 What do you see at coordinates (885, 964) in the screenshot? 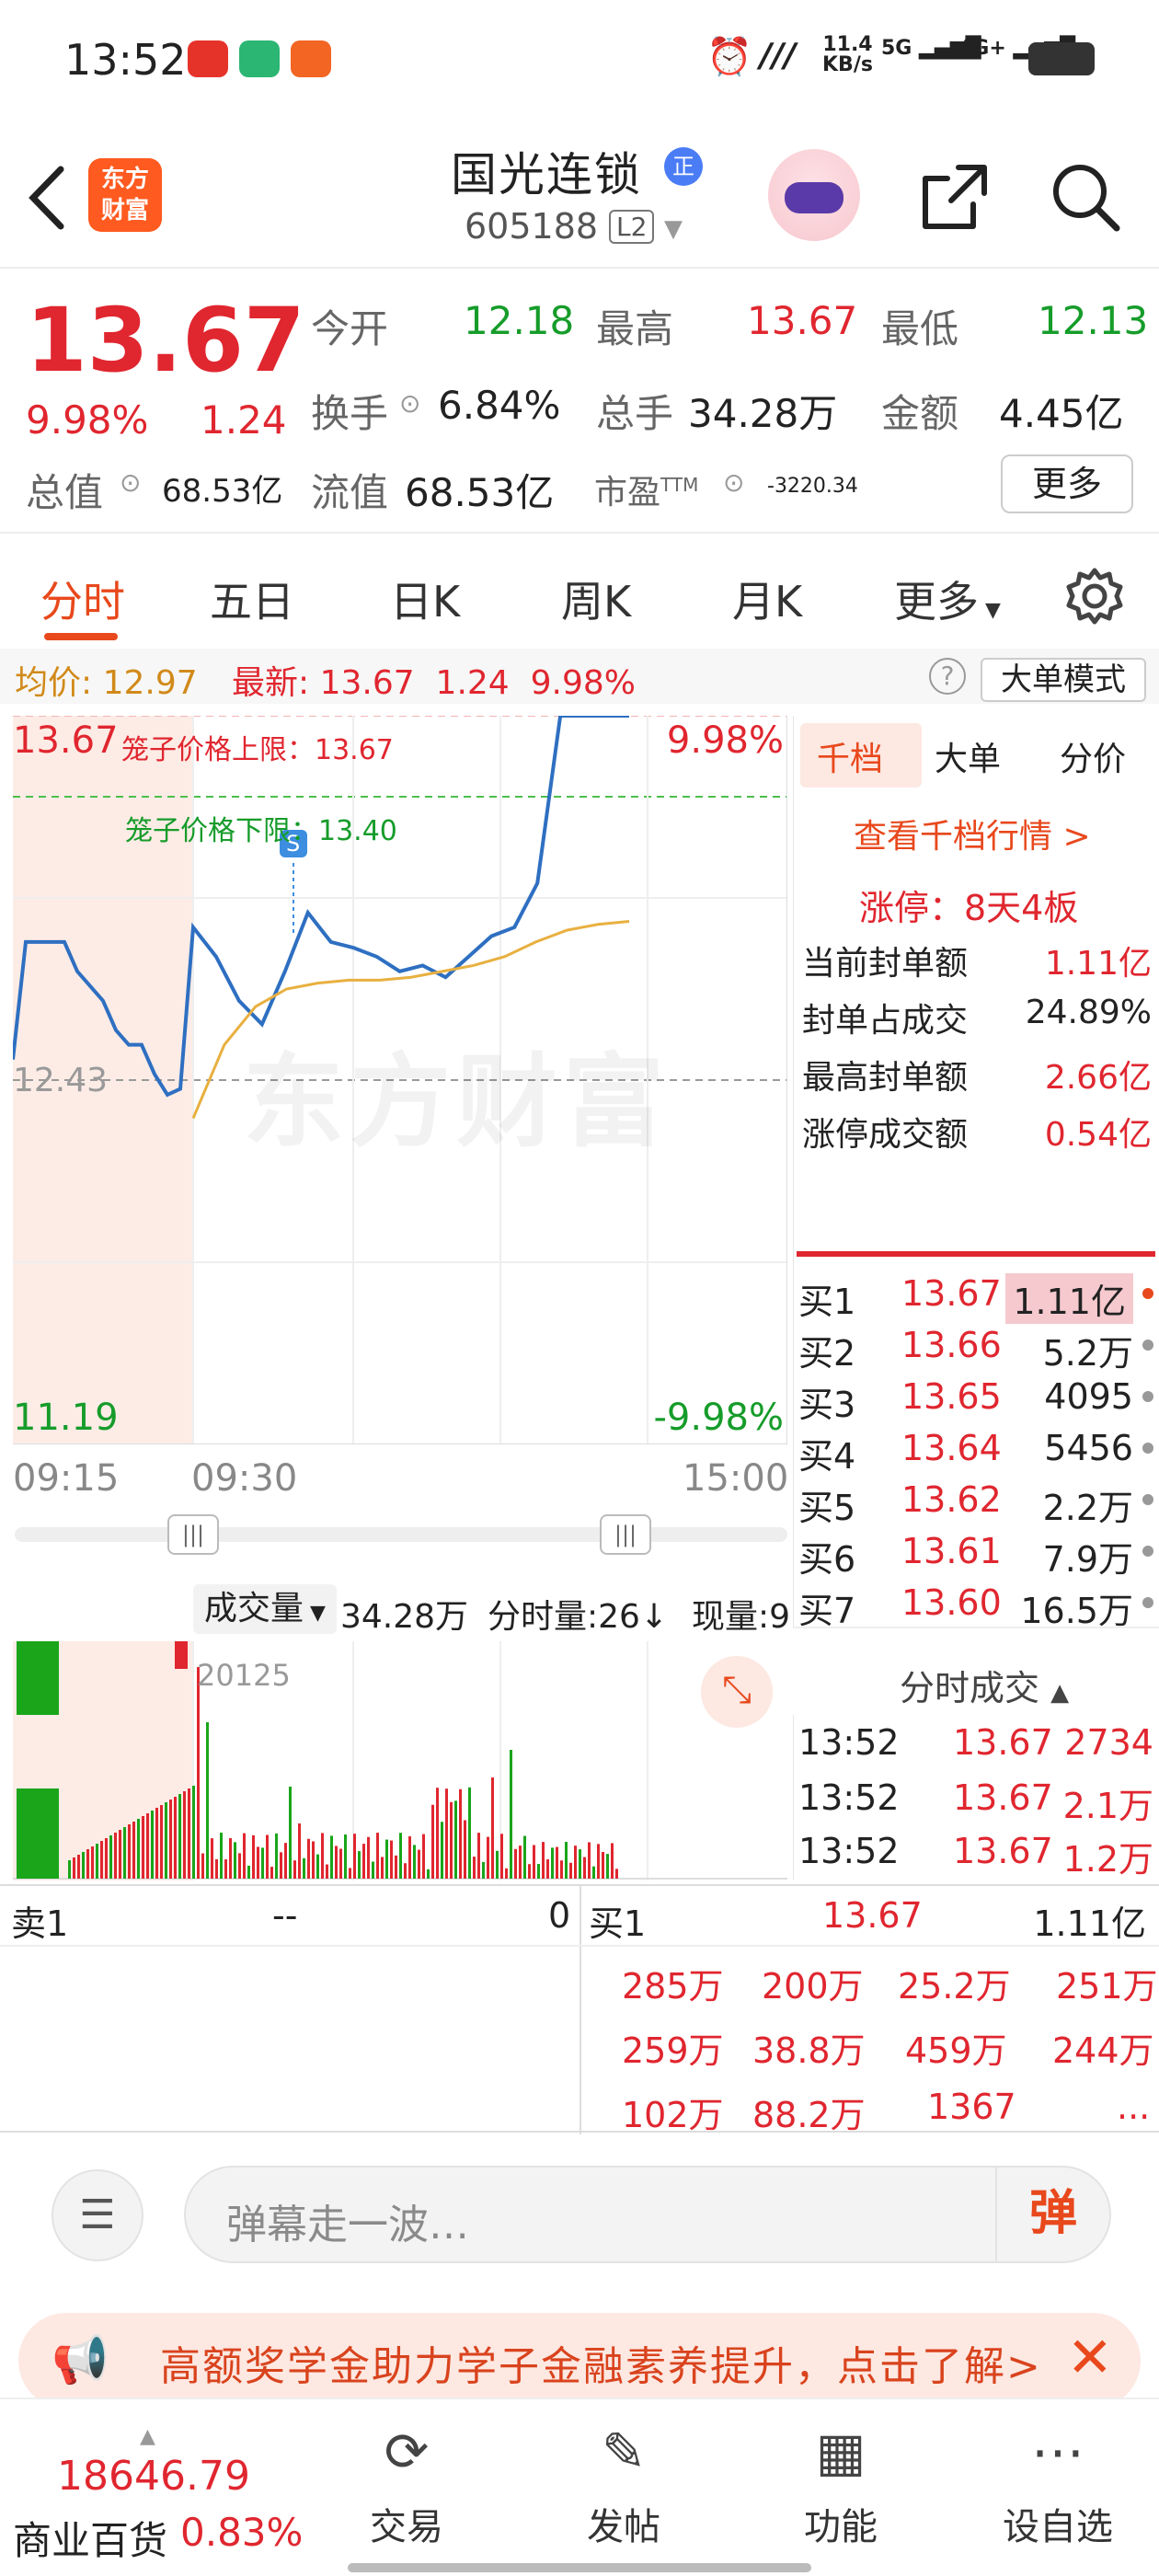
I see `stat-row: 当前封单额` at bounding box center [885, 964].